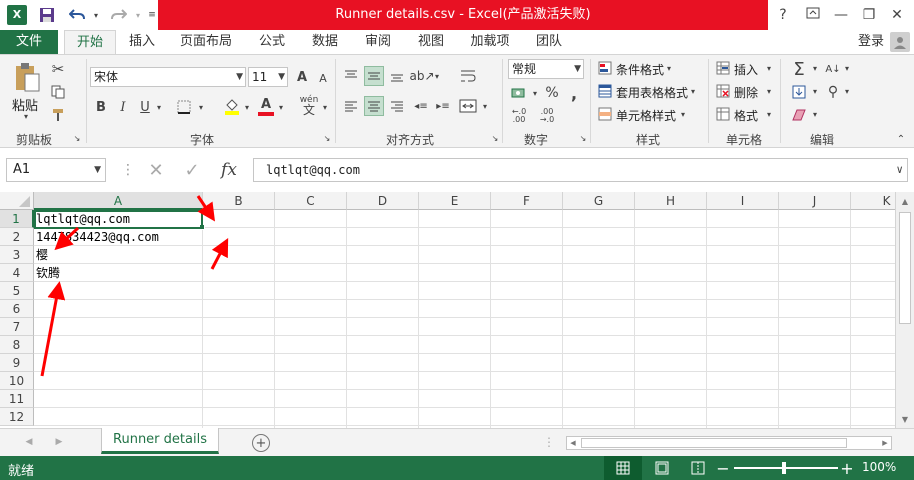  I want to click on zoom-slider-track, so click(786, 468).